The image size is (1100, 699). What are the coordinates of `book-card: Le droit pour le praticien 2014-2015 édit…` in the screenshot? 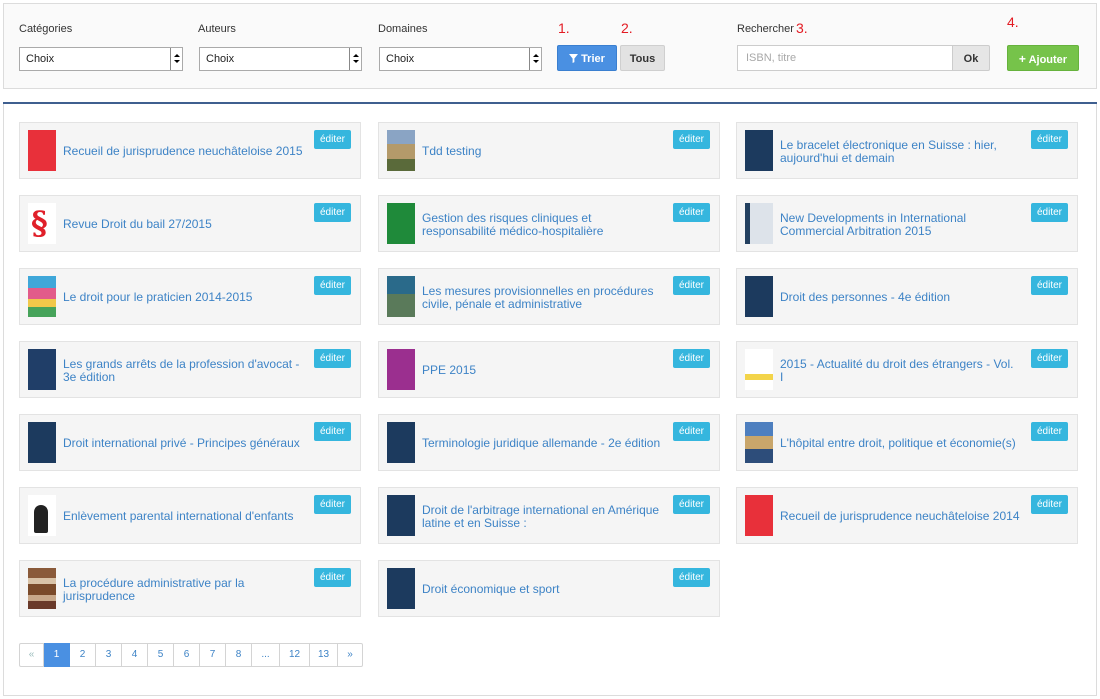 It's located at (190, 296).